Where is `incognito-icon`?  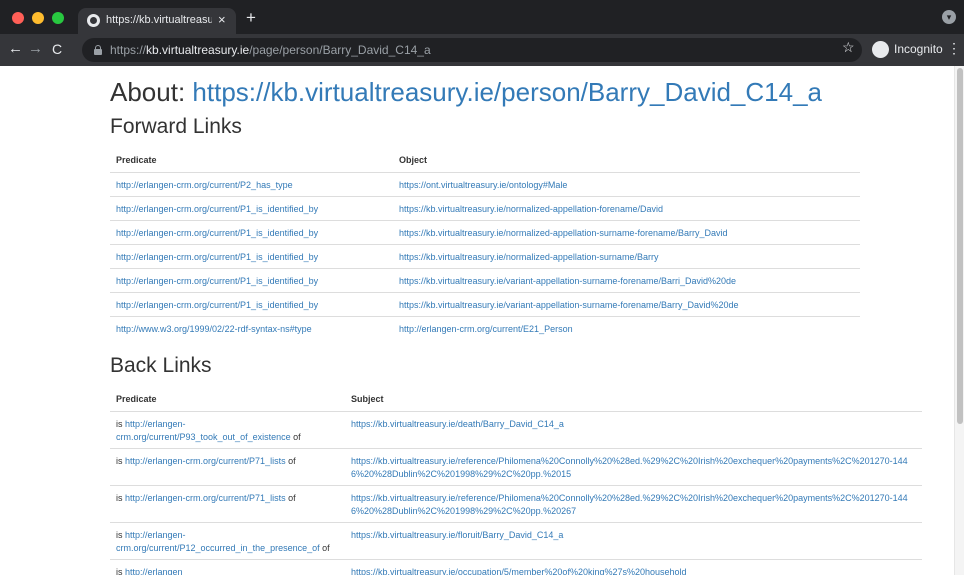
incognito-icon is located at coordinates (880, 49).